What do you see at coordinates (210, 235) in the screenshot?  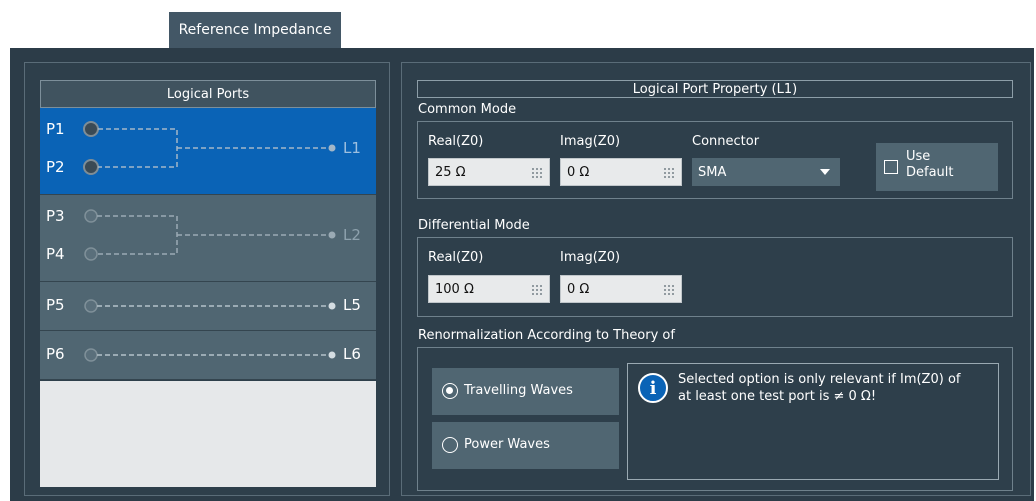 I see `connector-diagram-l2` at bounding box center [210, 235].